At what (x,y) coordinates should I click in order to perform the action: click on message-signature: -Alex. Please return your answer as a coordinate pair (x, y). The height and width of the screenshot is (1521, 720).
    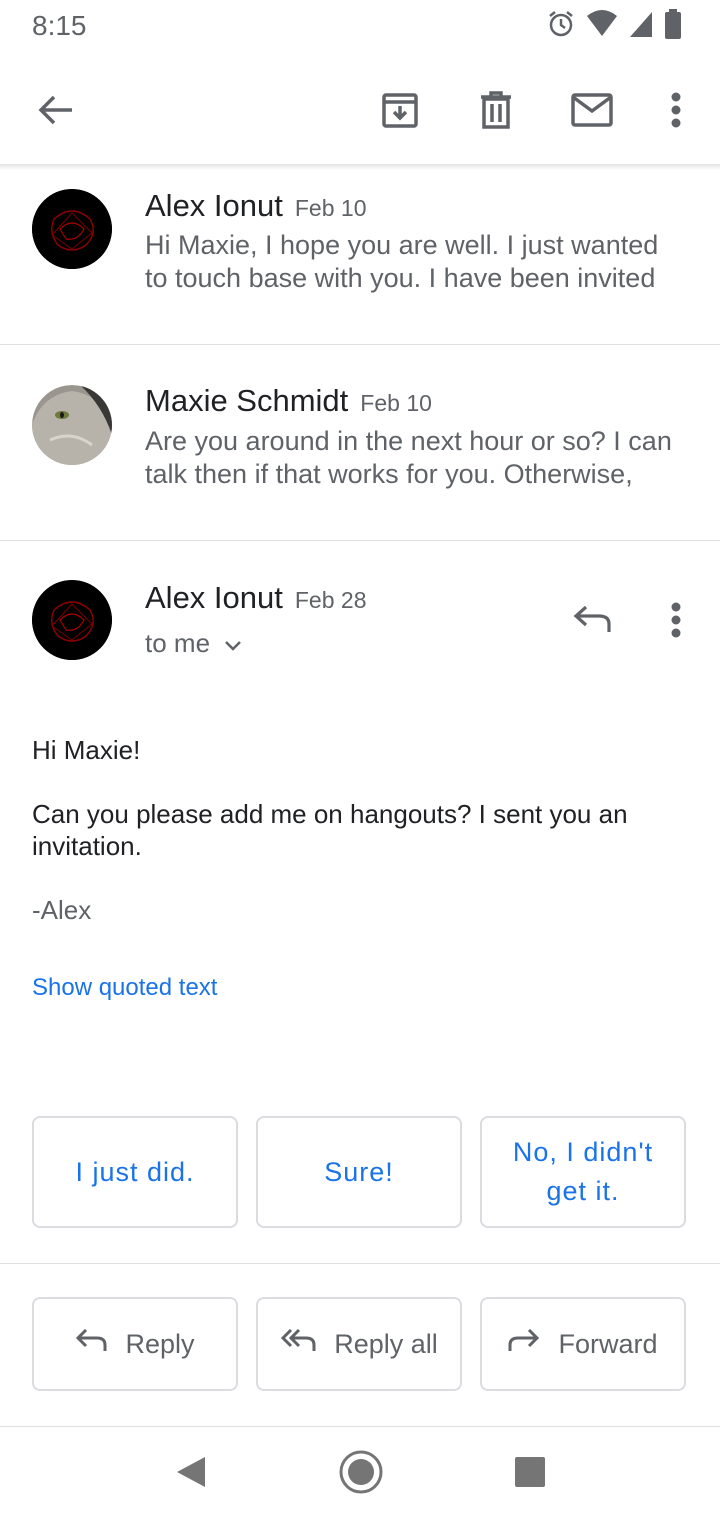
    Looking at the image, I should click on (62, 910).